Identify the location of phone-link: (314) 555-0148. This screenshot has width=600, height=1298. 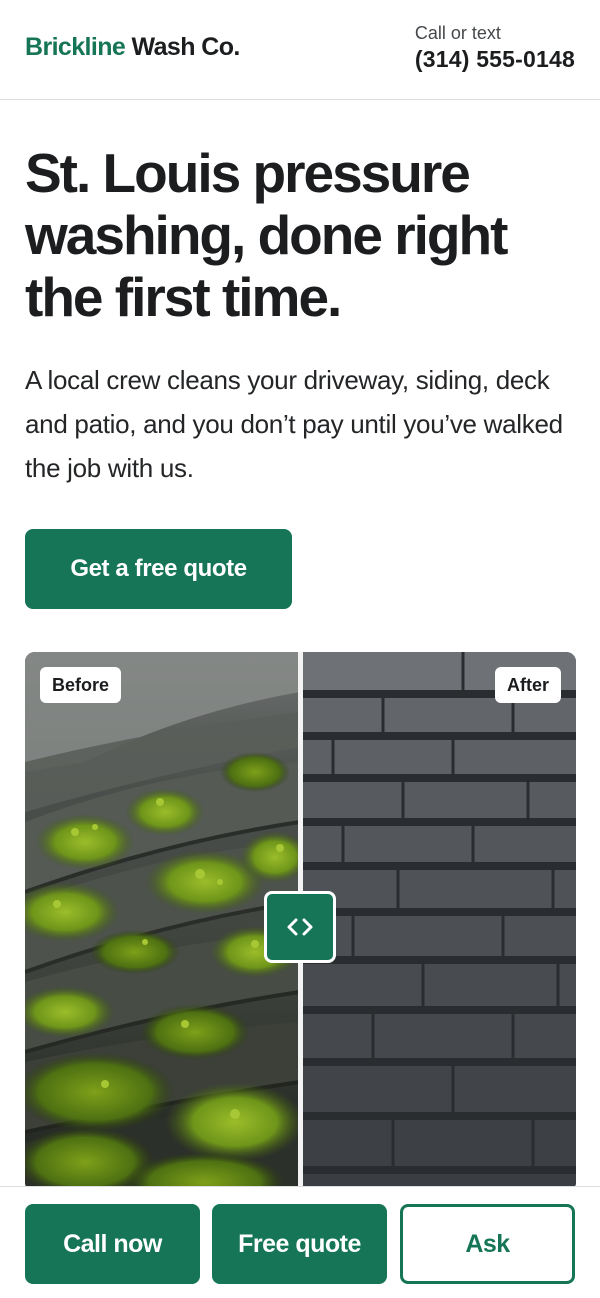
(495, 59).